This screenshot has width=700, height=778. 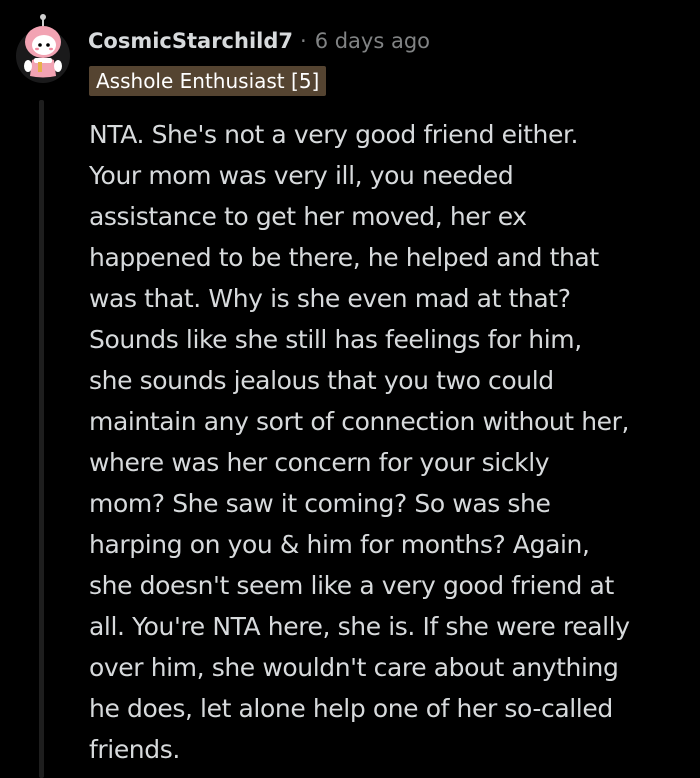 I want to click on body-line: was that. Why is she even mad at that?, so click(x=330, y=298).